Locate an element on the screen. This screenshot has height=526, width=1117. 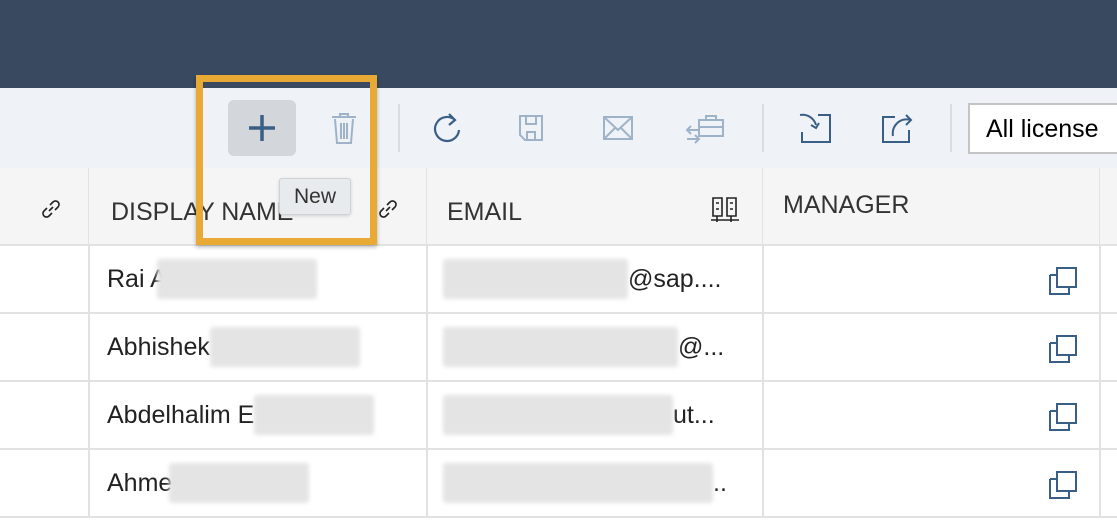
transfer-button is located at coordinates (706, 128).